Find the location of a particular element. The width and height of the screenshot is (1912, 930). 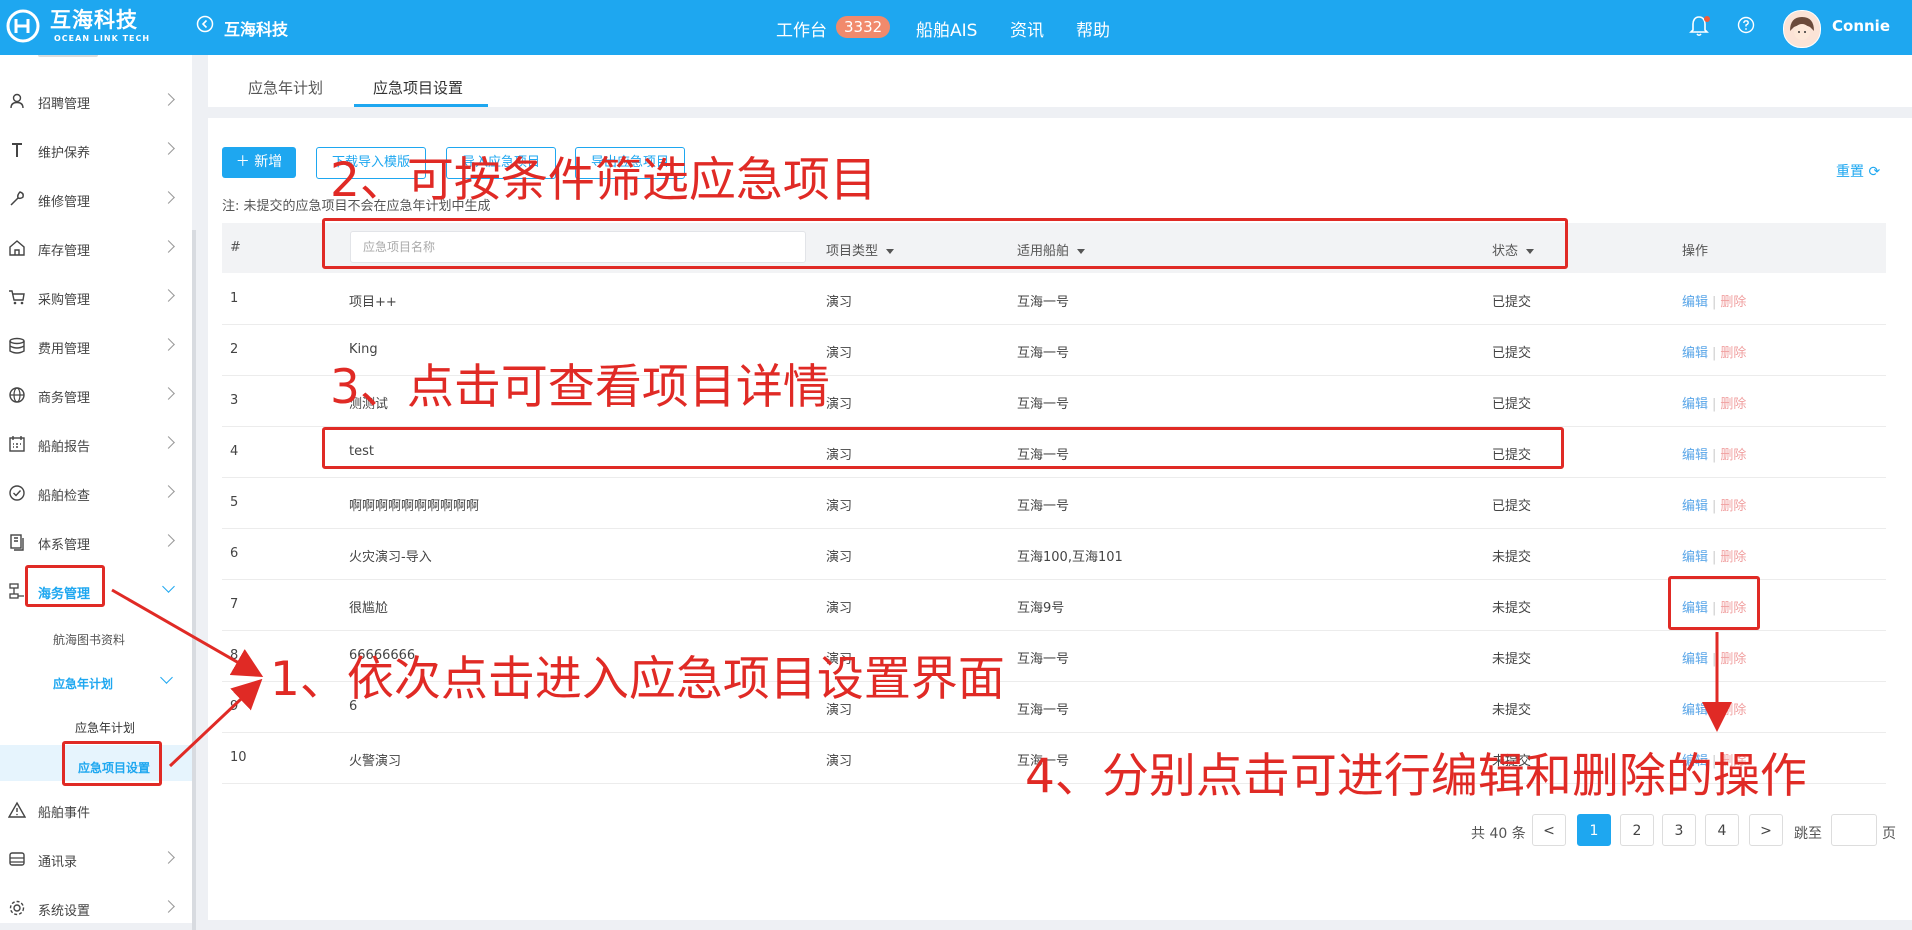

arrow-step-1-b is located at coordinates (215, 723).